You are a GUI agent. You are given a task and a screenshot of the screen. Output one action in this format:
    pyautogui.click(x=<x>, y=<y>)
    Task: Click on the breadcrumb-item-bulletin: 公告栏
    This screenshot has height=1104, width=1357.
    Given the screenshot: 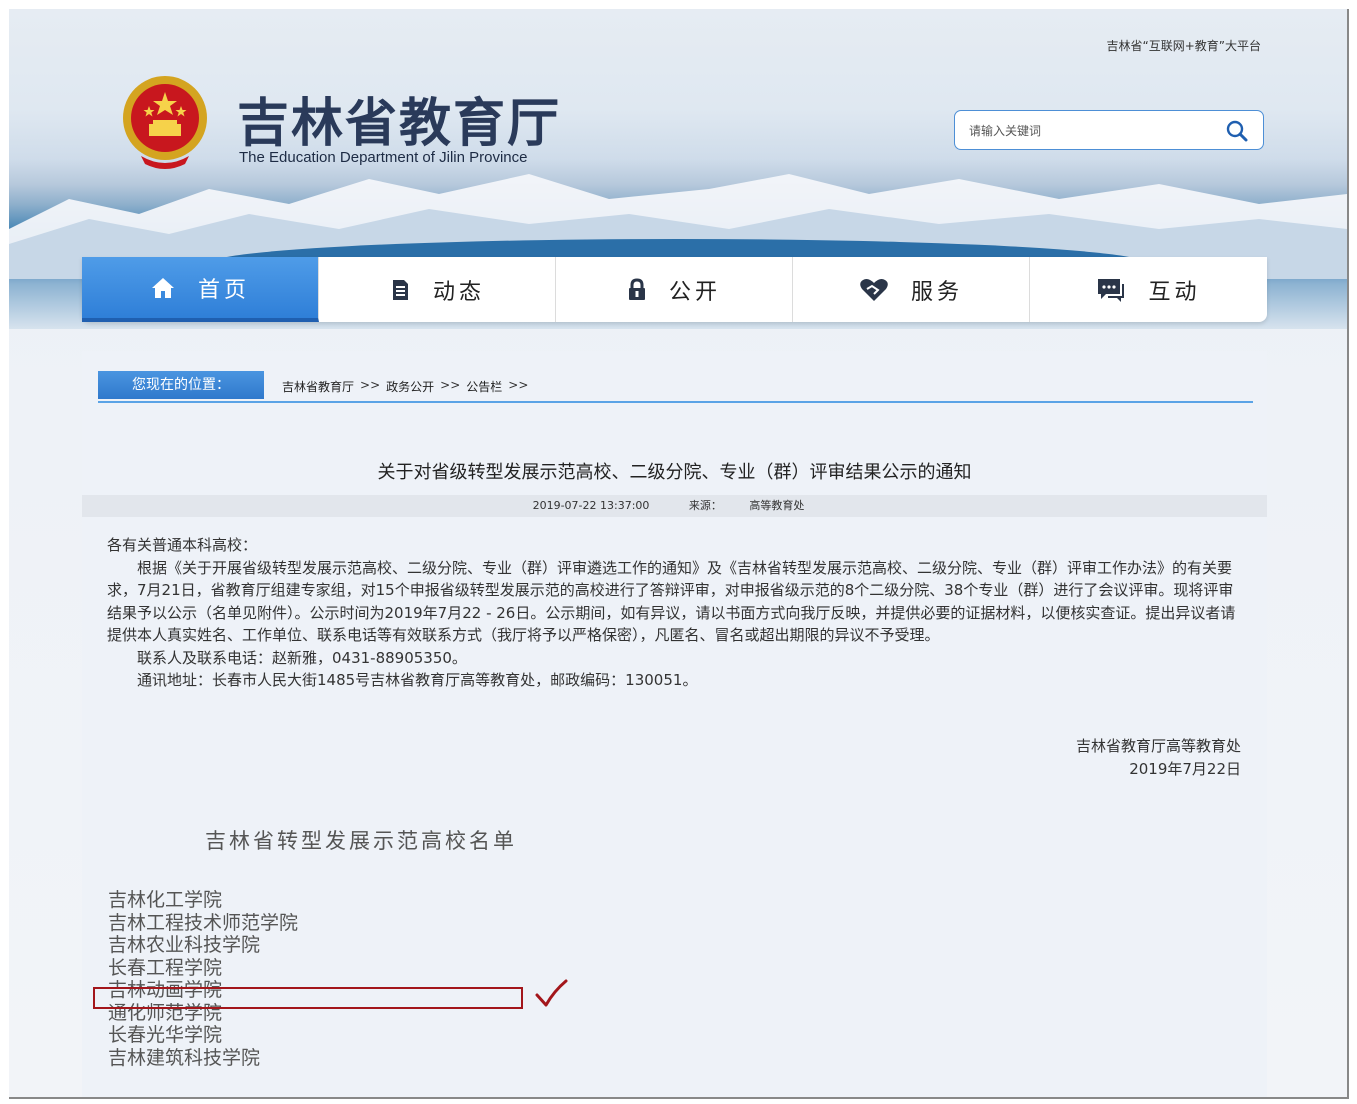 What is the action you would take?
    pyautogui.click(x=484, y=386)
    